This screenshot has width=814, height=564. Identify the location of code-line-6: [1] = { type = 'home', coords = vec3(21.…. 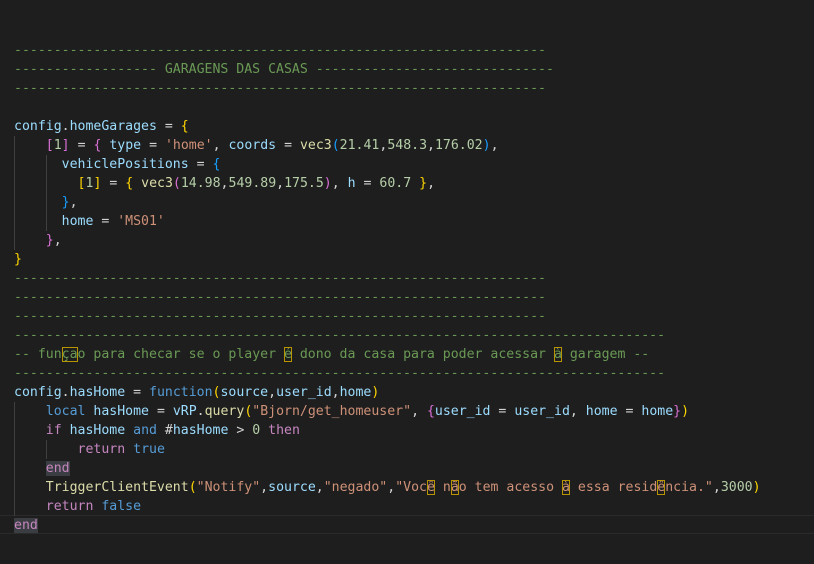
(256, 145).